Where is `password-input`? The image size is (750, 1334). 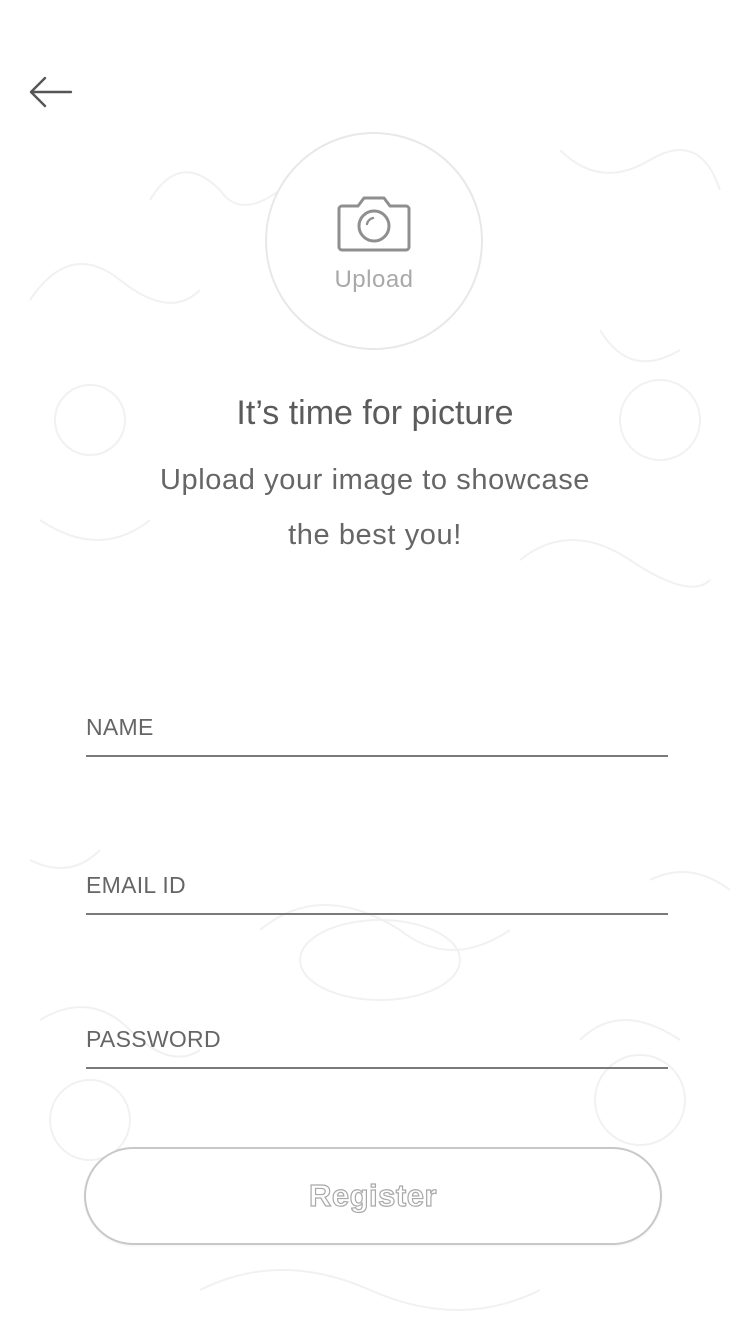
password-input is located at coordinates (377, 1046).